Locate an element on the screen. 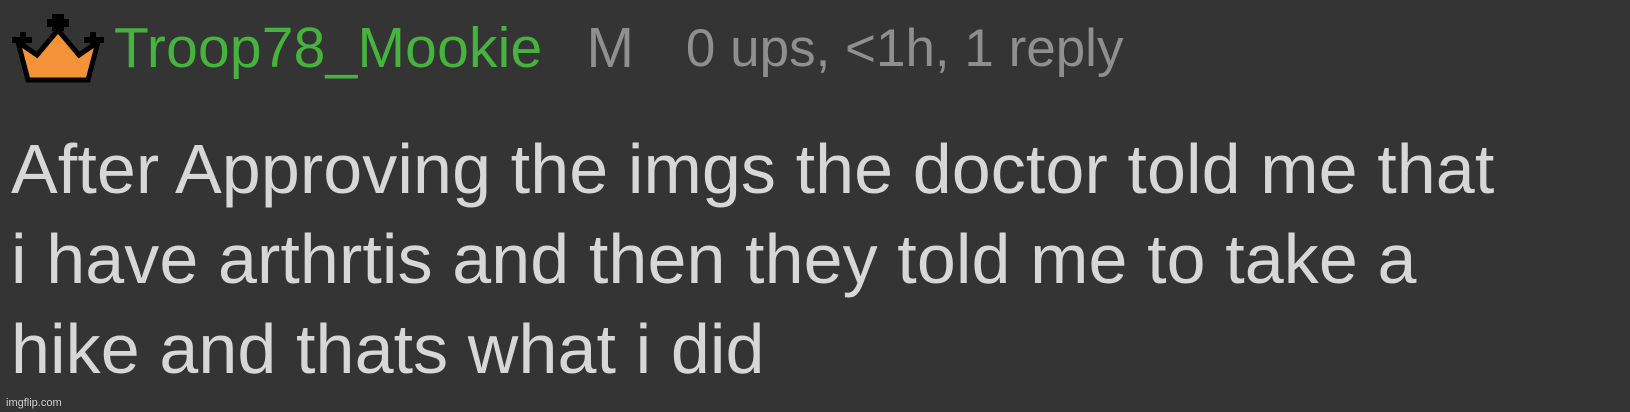  crown-icon is located at coordinates (58, 48).